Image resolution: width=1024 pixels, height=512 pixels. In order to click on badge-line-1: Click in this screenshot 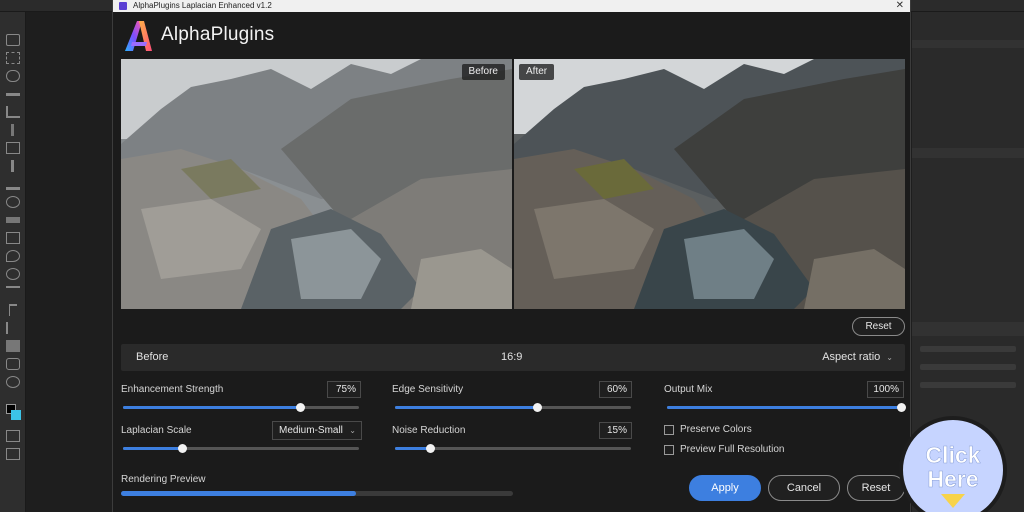, I will do `click(953, 455)`.